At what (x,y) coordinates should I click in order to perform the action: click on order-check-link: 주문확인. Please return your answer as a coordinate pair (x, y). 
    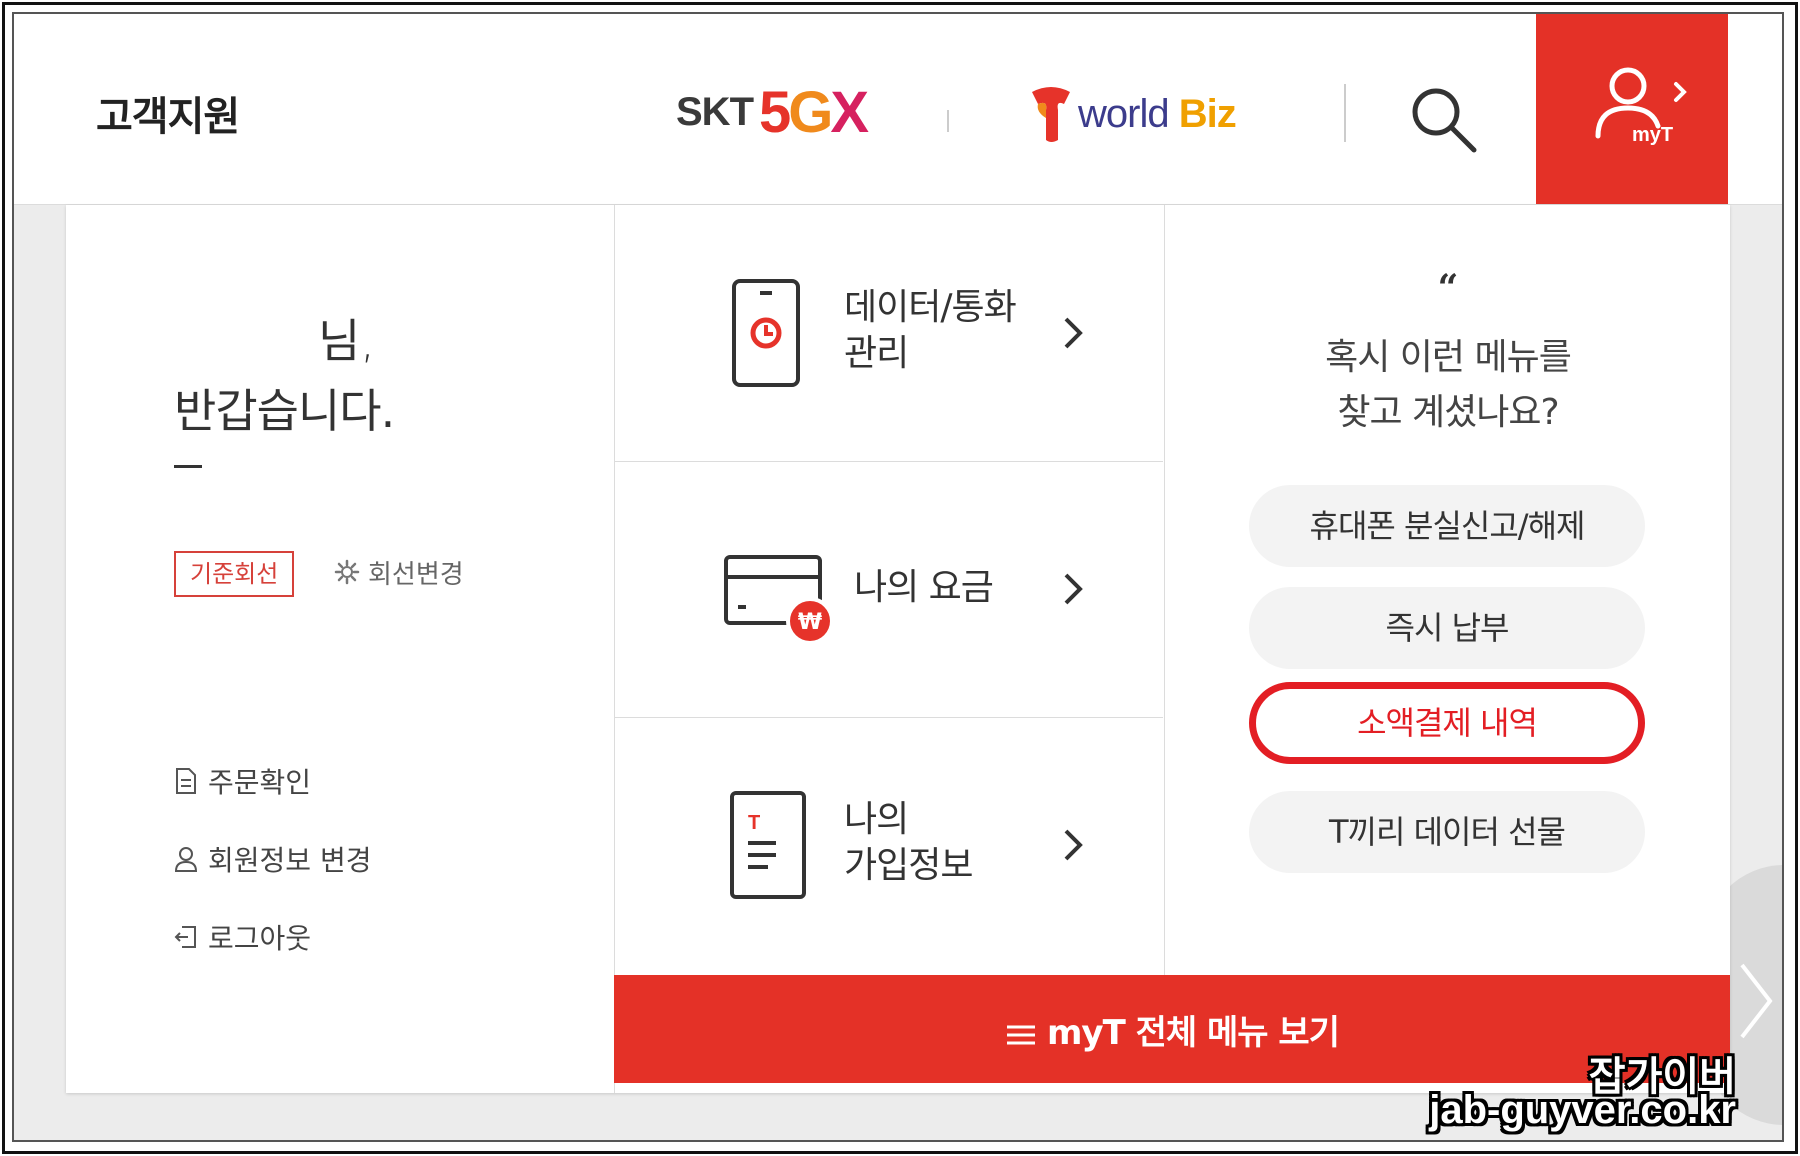
    Looking at the image, I should click on (242, 781).